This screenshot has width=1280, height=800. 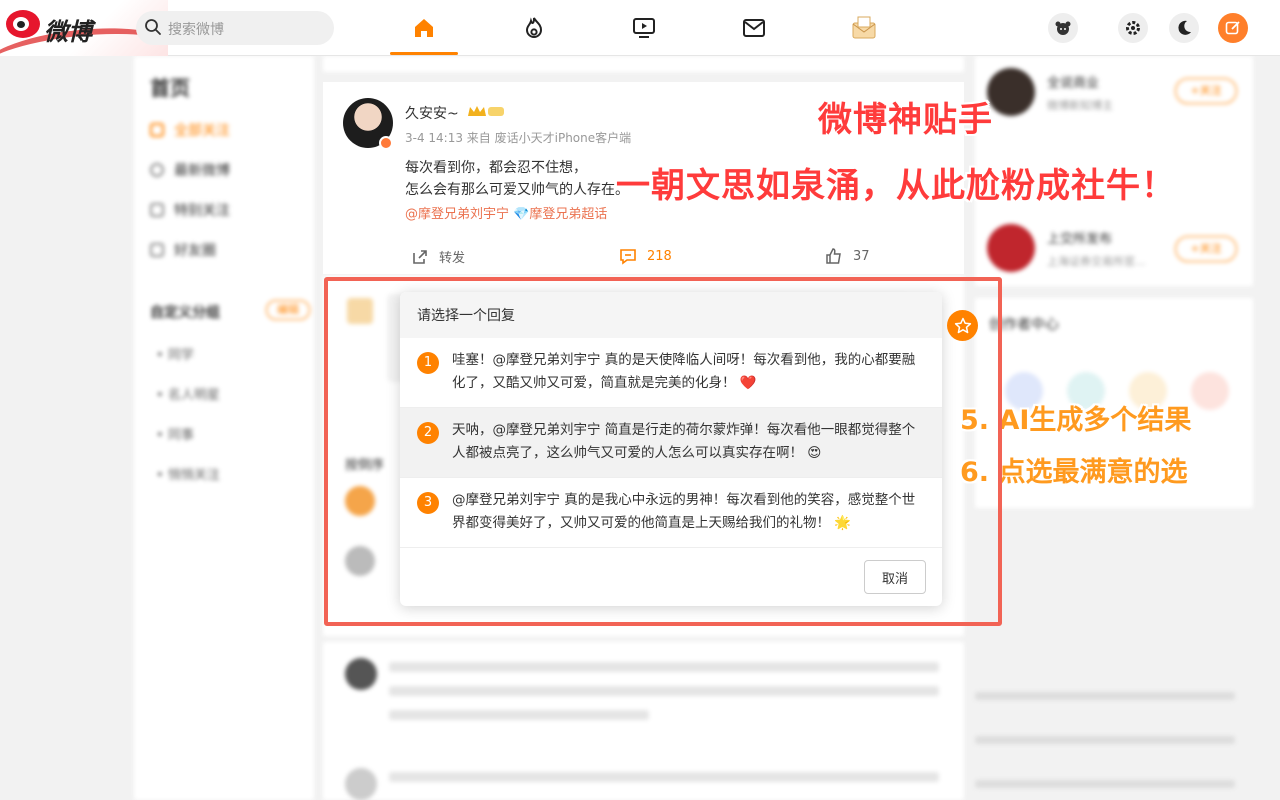 I want to click on dialog-footer: 取消, so click(x=671, y=577).